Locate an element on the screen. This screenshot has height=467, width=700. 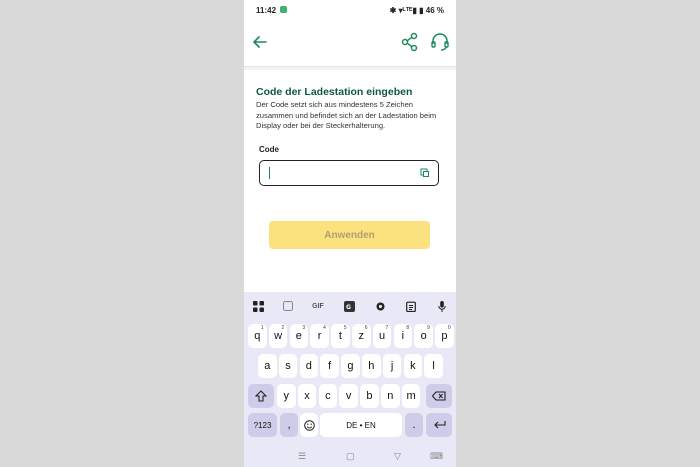
key-d: d is located at coordinates (309, 366).